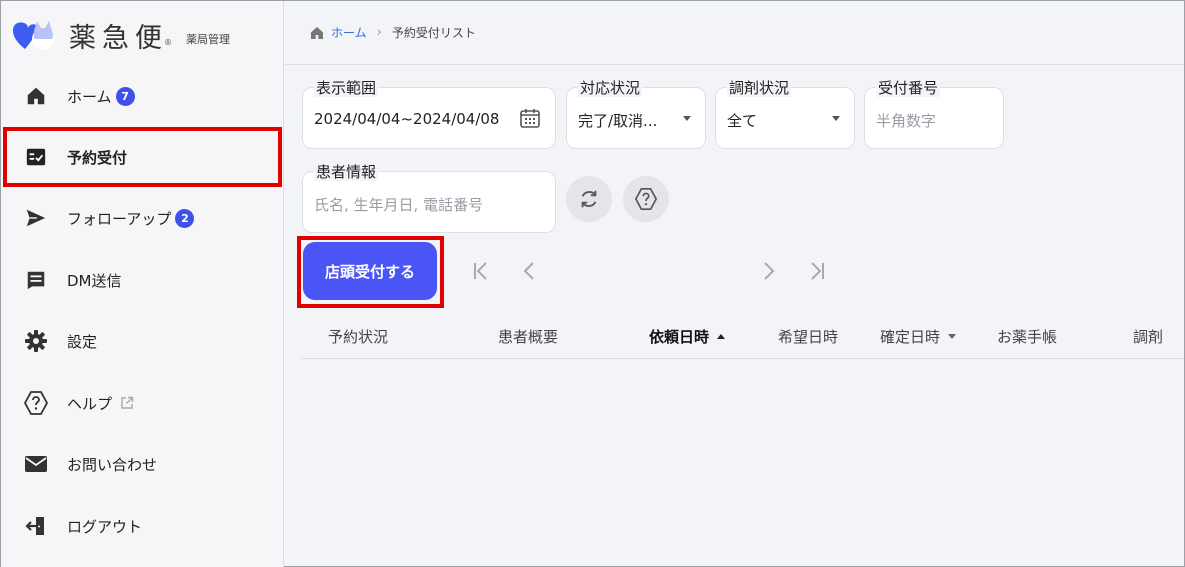 Image resolution: width=1185 pixels, height=567 pixels. What do you see at coordinates (379, 32) in the screenshot?
I see `chevron-right-icon: ›` at bounding box center [379, 32].